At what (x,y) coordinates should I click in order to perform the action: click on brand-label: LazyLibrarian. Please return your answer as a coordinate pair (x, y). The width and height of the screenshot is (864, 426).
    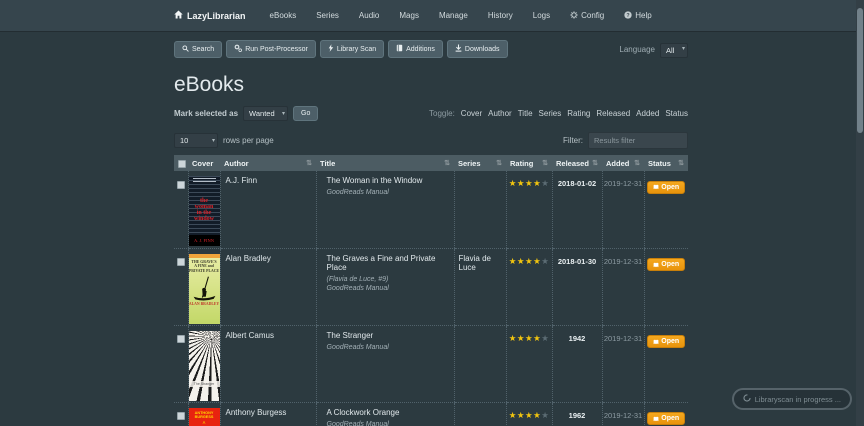
    Looking at the image, I should click on (216, 15).